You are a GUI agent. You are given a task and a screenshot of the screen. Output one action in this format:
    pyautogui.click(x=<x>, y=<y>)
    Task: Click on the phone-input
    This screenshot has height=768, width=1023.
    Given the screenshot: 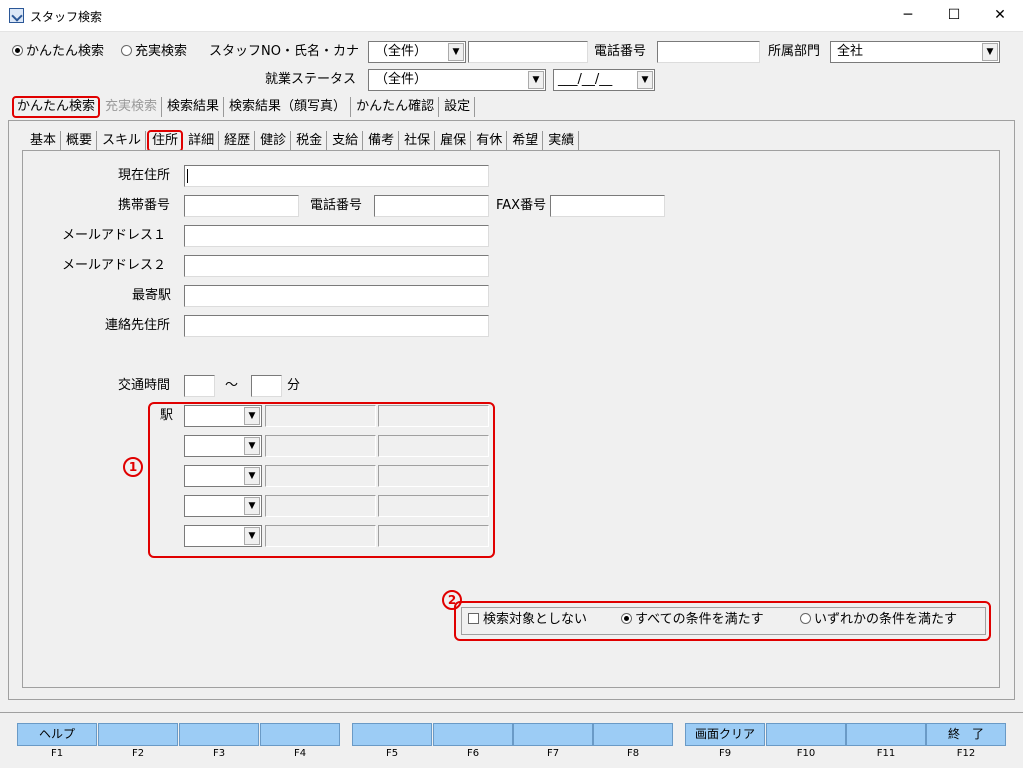 What is the action you would take?
    pyautogui.click(x=708, y=52)
    